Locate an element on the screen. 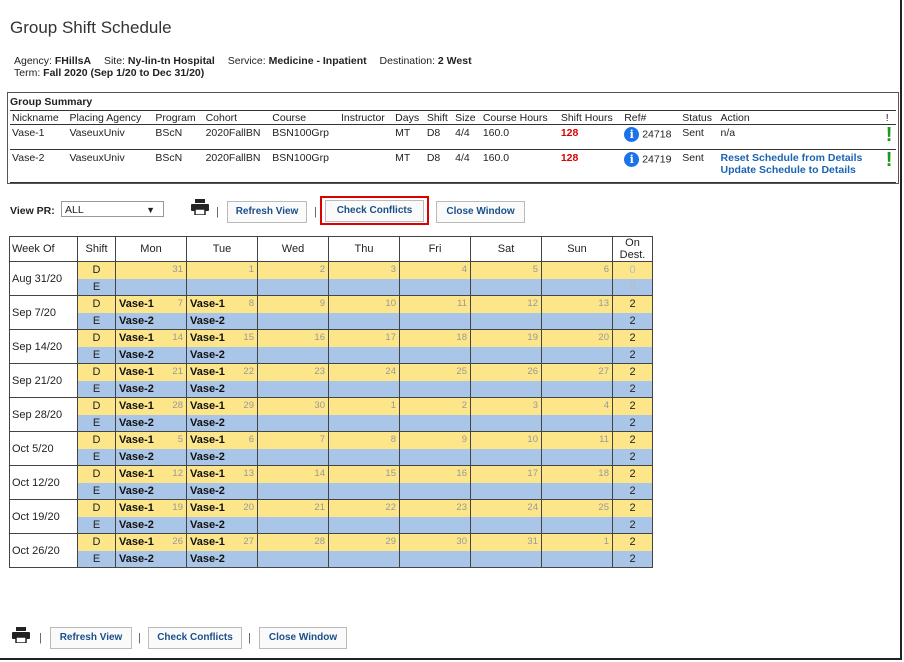  day-cell: 22 is located at coordinates (364, 508).